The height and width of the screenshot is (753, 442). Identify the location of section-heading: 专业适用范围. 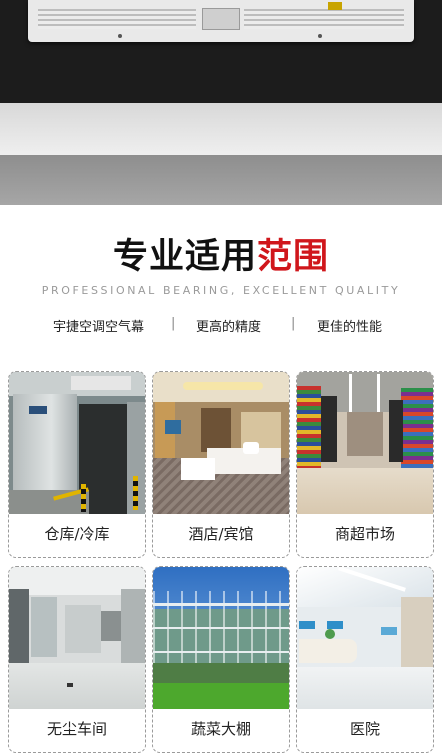
(221, 253).